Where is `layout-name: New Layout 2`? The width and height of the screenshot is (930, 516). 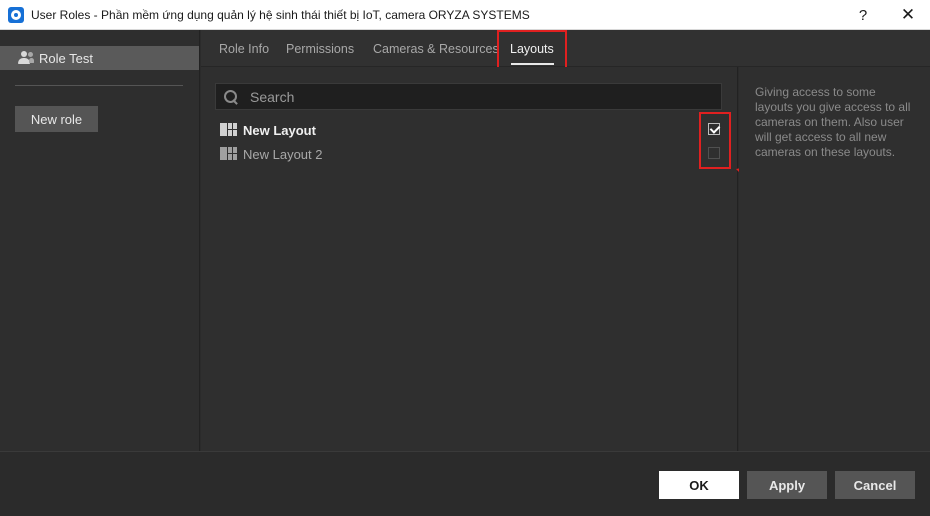 layout-name: New Layout 2 is located at coordinates (283, 154).